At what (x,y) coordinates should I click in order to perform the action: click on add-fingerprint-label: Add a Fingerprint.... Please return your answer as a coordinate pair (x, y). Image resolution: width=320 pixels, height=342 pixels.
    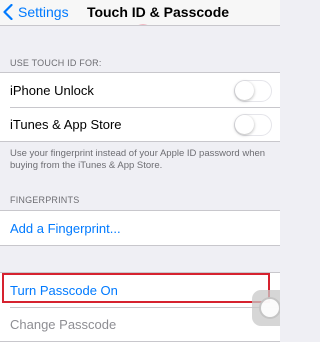
    Looking at the image, I should click on (65, 228).